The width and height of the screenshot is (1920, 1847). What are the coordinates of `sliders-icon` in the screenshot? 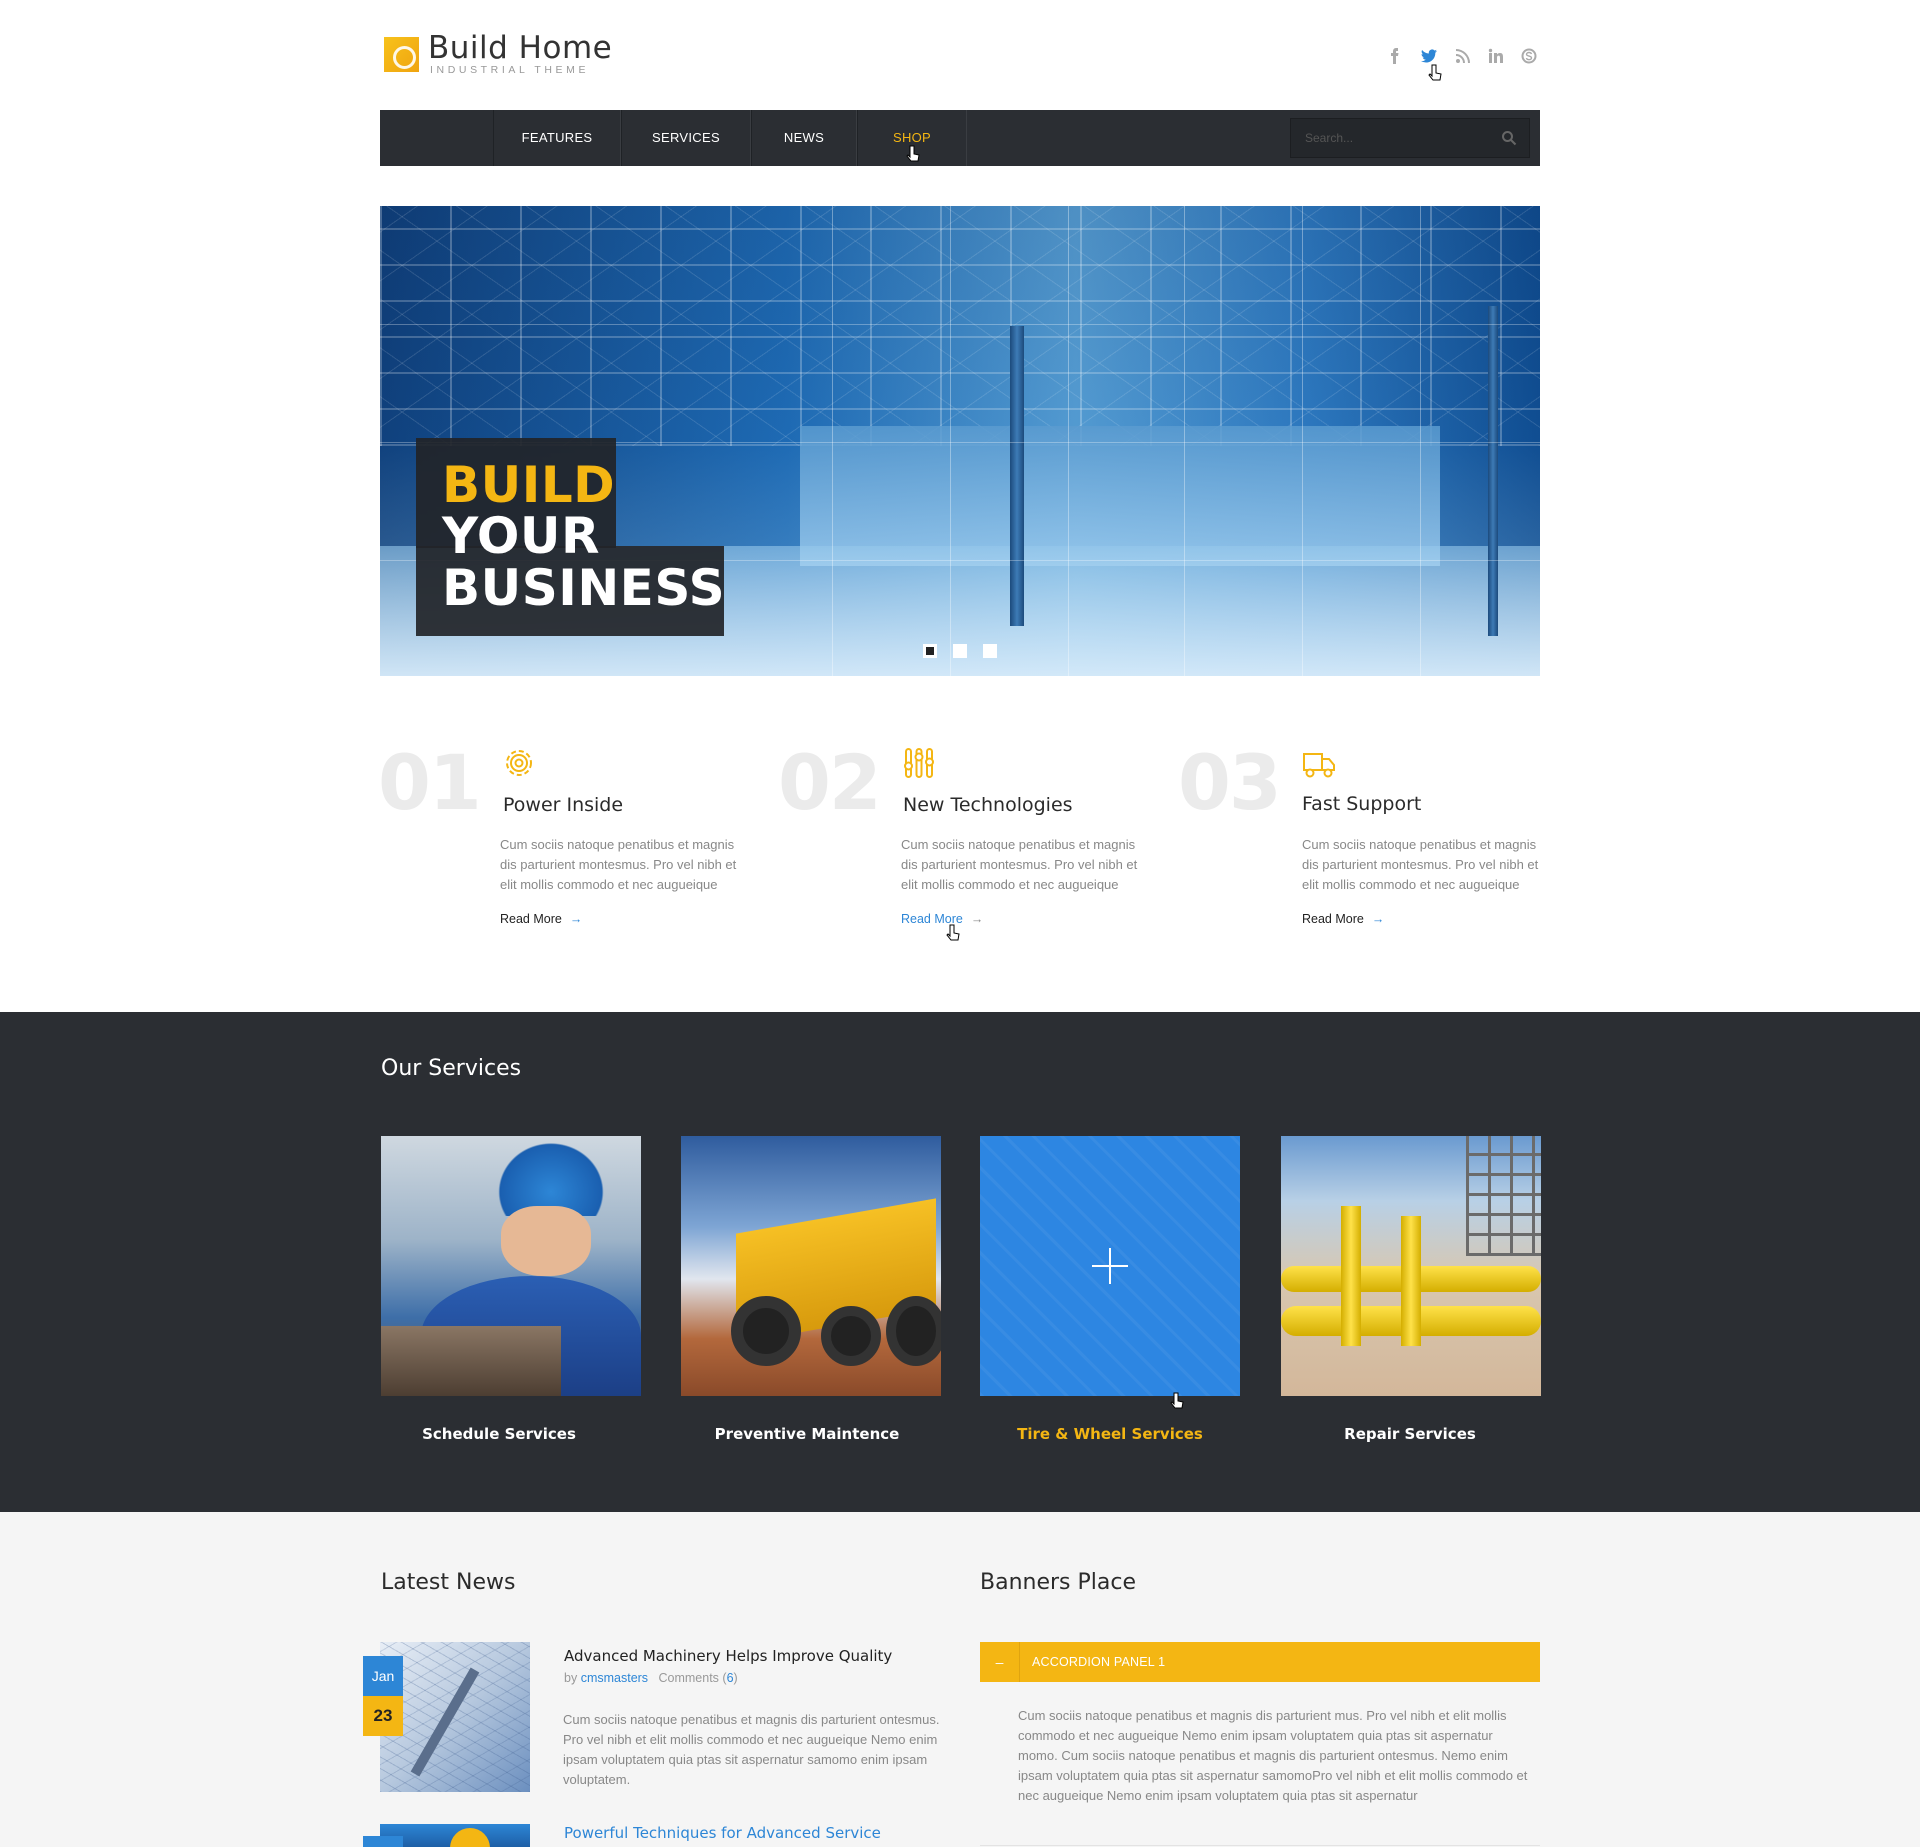 It's located at (919, 763).